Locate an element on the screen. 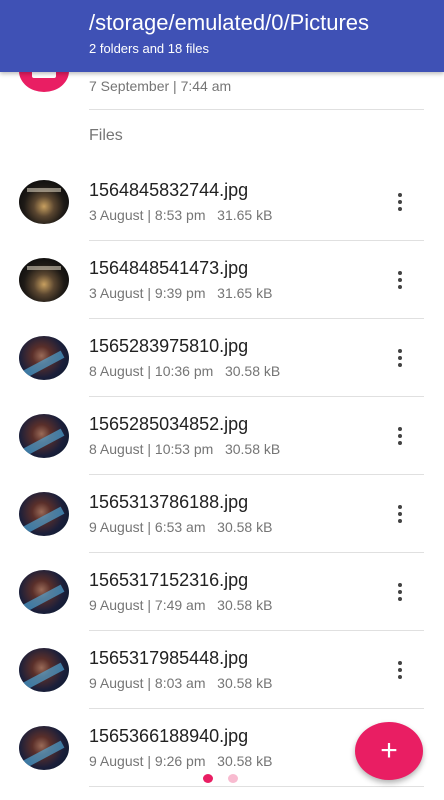 Image resolution: width=444 pixels, height=800 pixels. file-date: 8 August | 10:53 pm is located at coordinates (151, 449).